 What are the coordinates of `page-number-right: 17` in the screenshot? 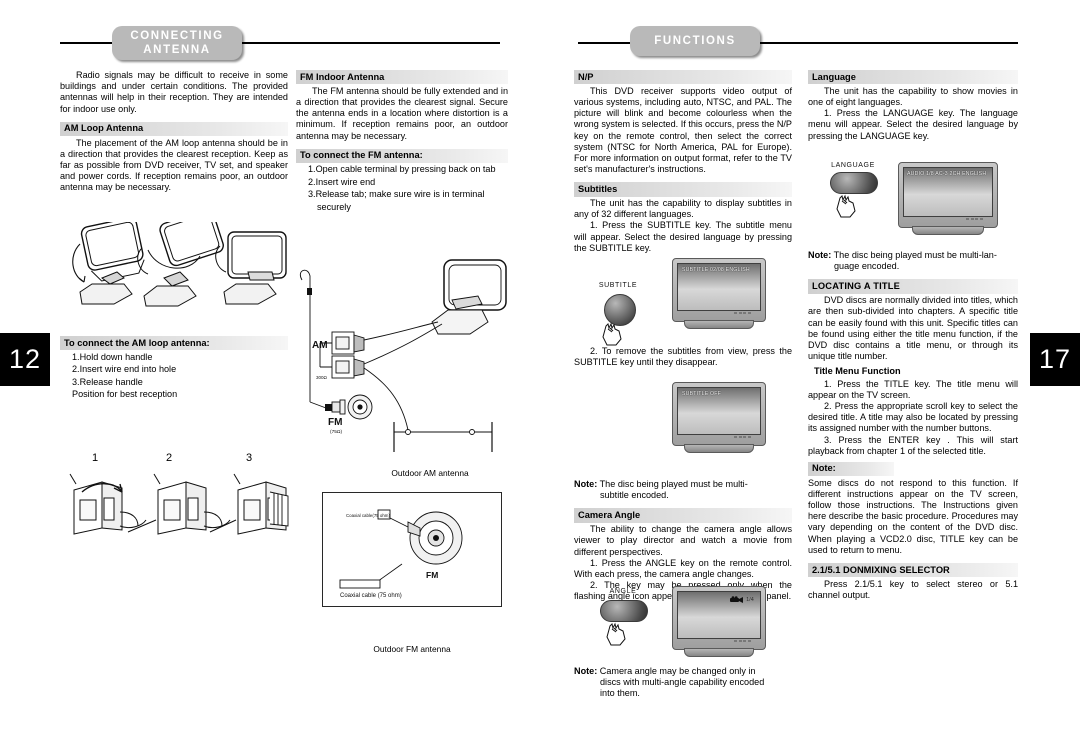 It's located at (1055, 359).